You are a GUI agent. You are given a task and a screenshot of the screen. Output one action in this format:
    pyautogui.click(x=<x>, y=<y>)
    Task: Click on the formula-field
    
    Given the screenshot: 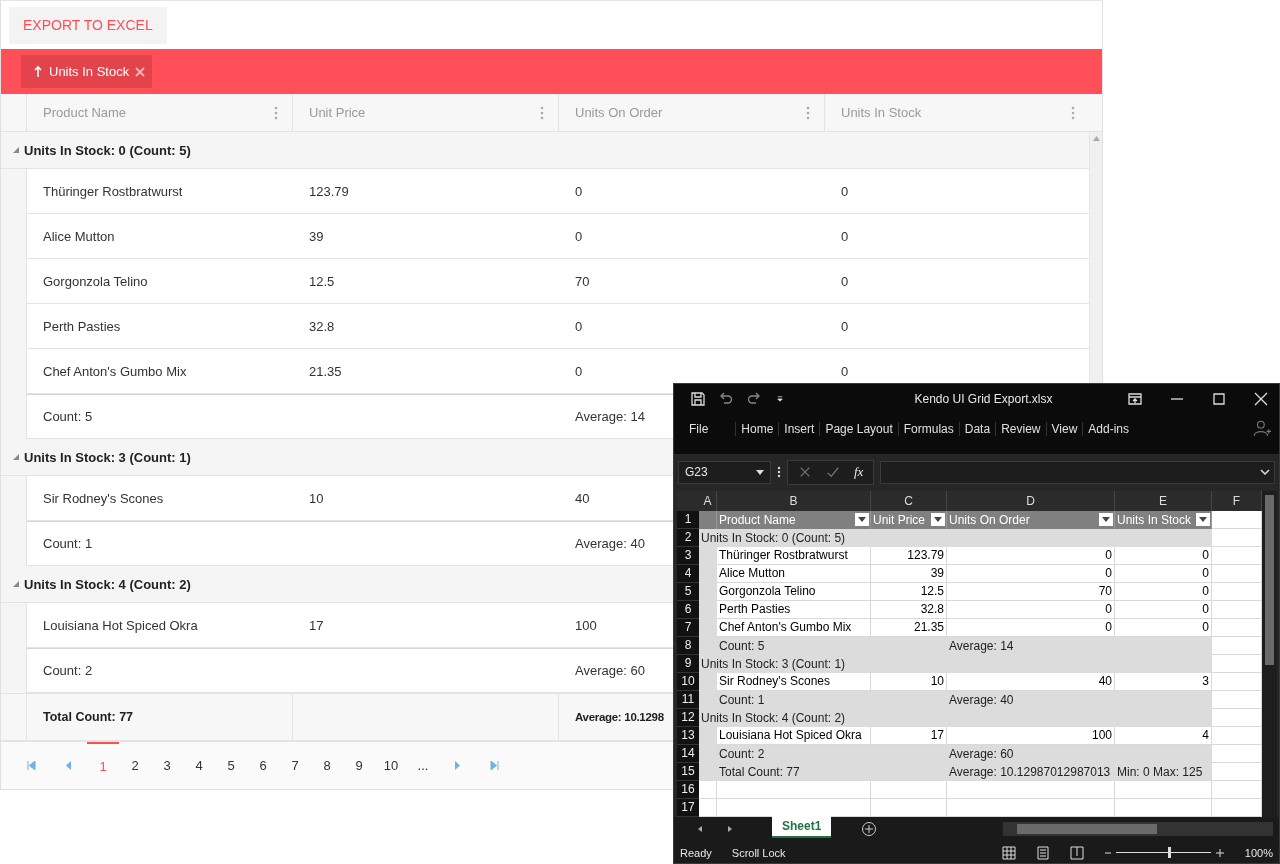 What is the action you would take?
    pyautogui.click(x=1077, y=472)
    